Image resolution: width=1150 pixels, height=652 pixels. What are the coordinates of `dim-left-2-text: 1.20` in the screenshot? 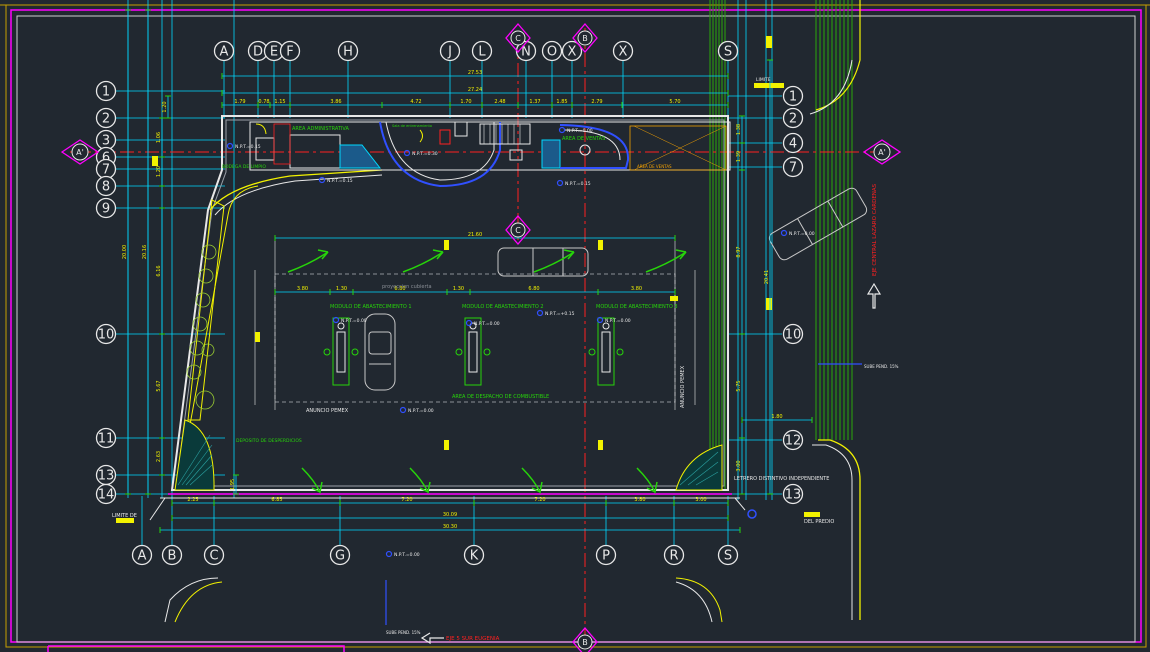 It's located at (165, 106).